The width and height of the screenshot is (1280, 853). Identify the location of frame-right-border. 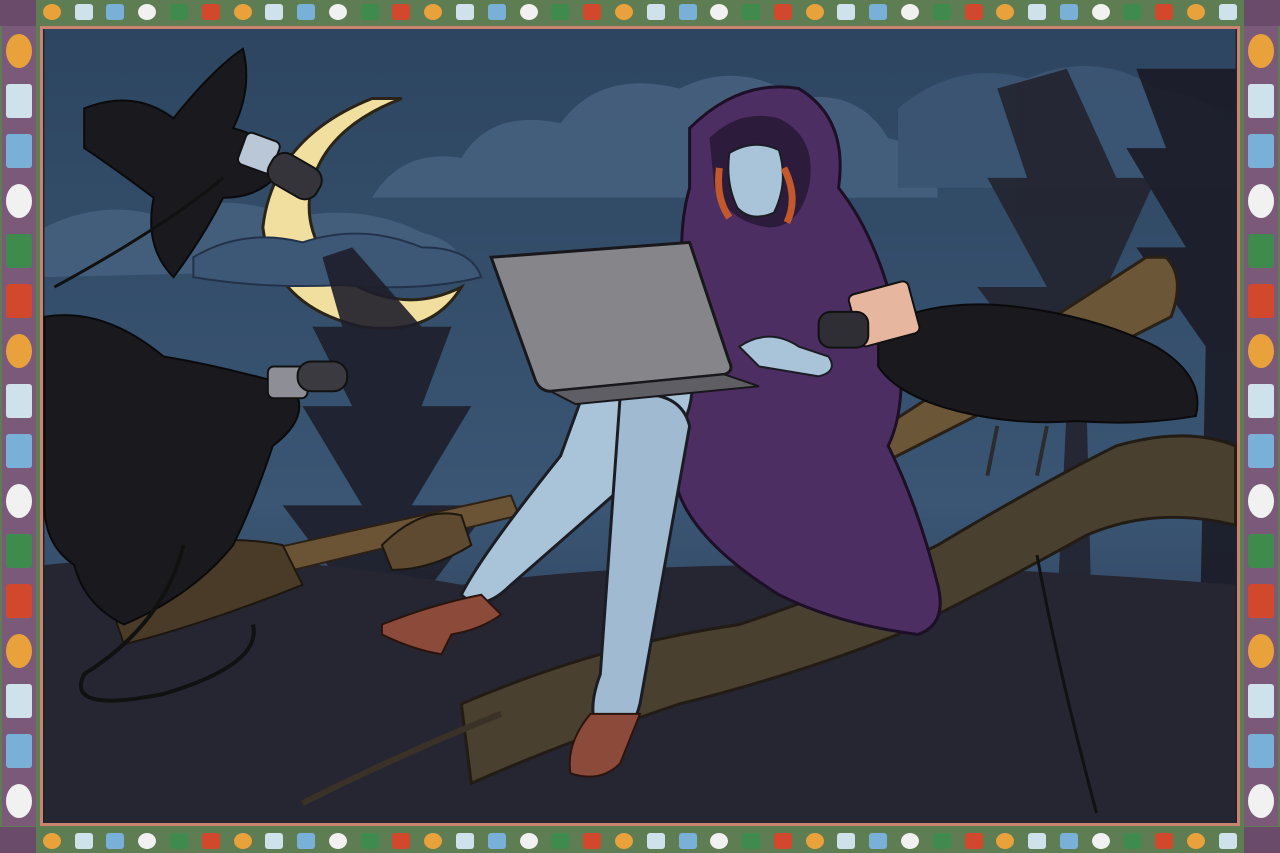
(1261, 426).